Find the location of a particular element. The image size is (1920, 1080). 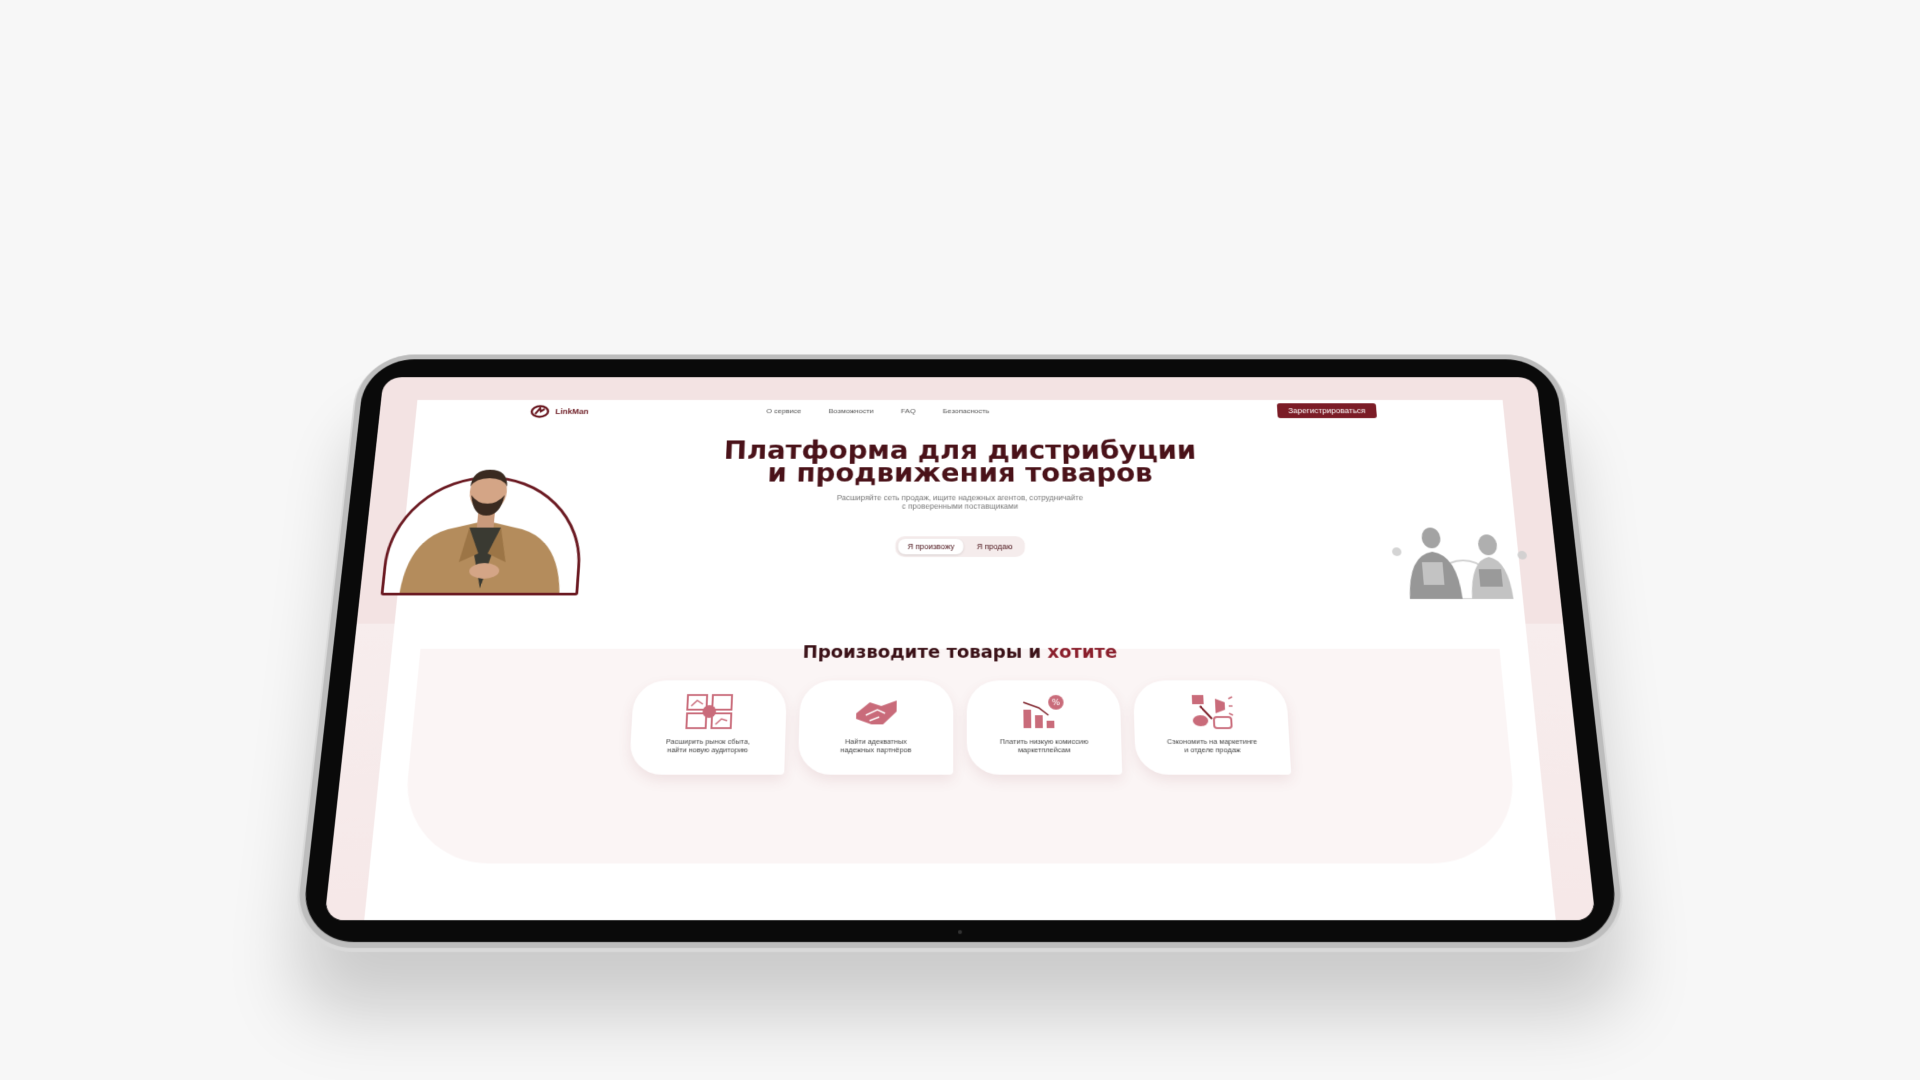

benefit-card: % Платить низкую комиссию маркетплейсам is located at coordinates (1044, 727).